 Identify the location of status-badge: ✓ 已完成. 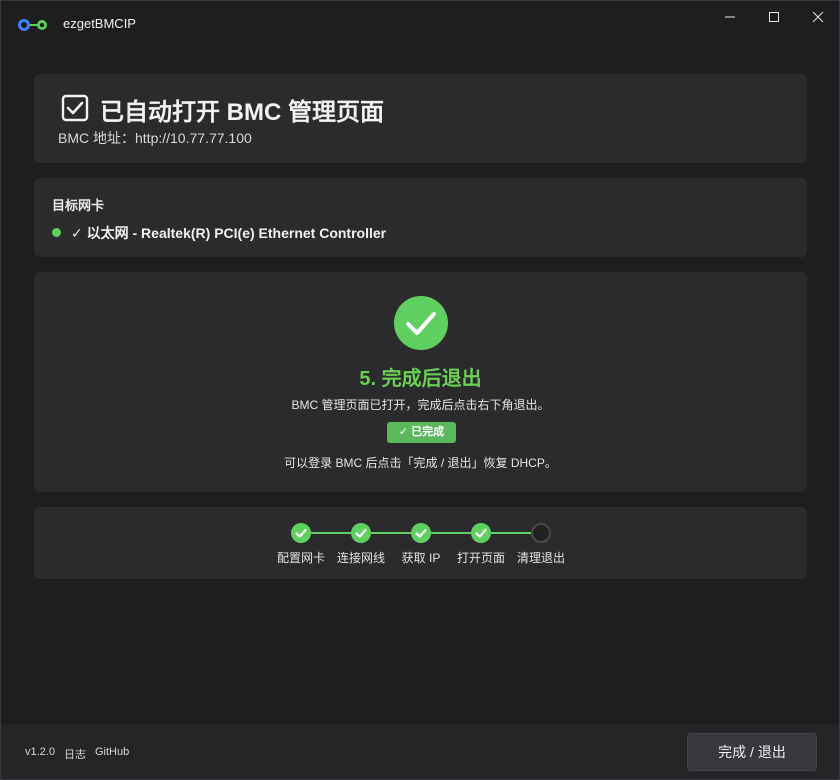
(421, 432).